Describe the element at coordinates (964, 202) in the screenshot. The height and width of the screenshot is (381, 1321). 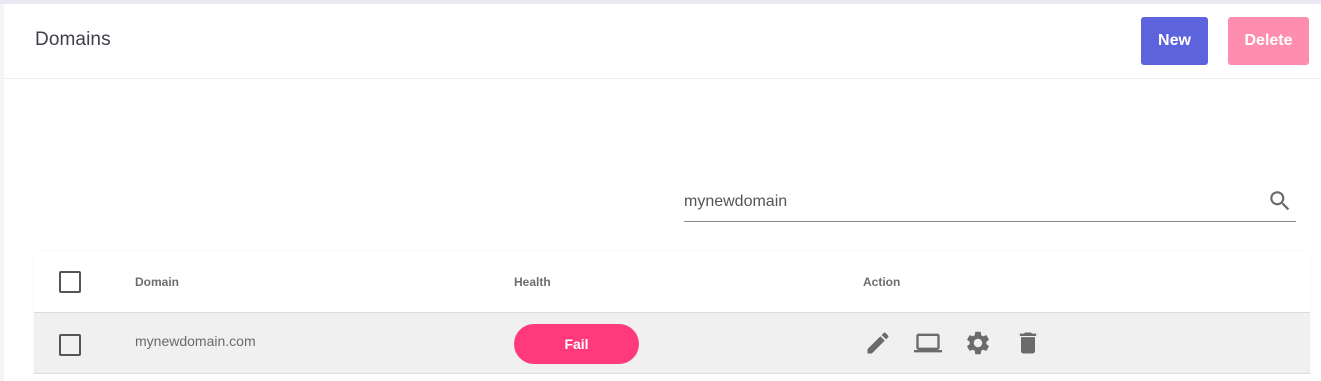
I see `search-input` at that location.